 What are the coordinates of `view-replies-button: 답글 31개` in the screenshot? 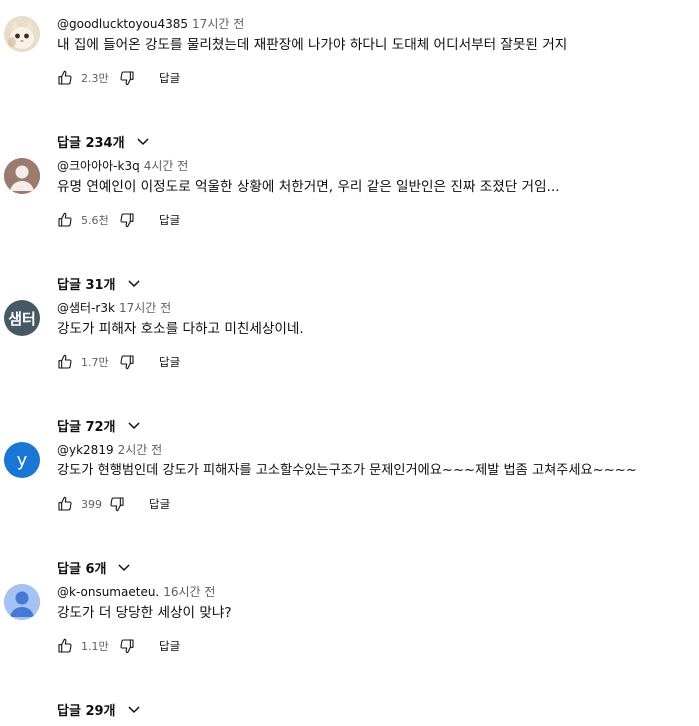 It's located at (99, 283).